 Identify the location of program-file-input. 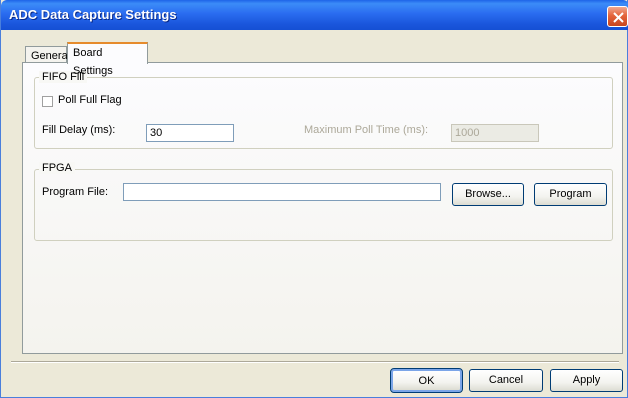
(282, 192).